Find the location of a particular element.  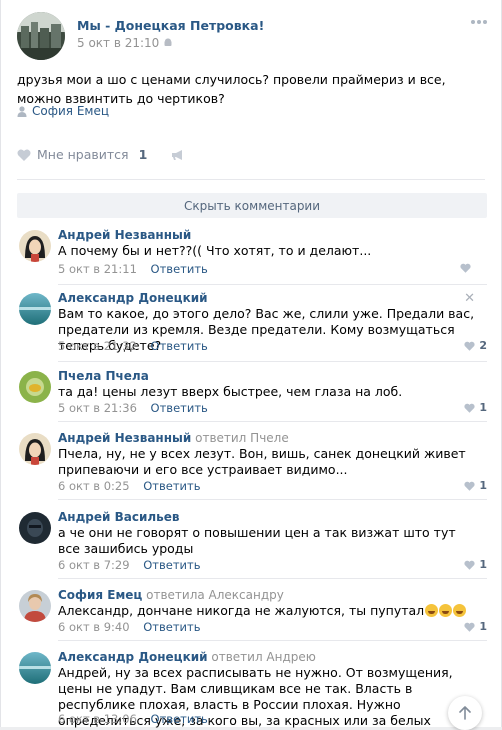

comment-meta: 6 окт в 9:40 Ответить is located at coordinates (129, 627).